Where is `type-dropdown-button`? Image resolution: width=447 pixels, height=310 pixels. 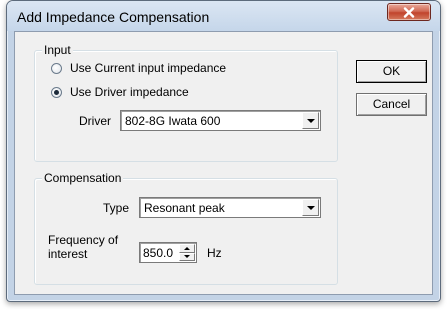 type-dropdown-button is located at coordinates (310, 207).